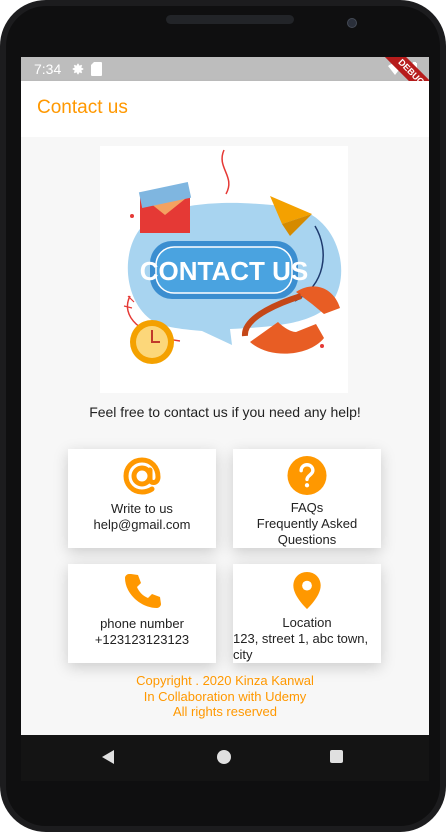 This screenshot has width=446, height=832. What do you see at coordinates (142, 524) in the screenshot?
I see `card-detail: help@gmail.com` at bounding box center [142, 524].